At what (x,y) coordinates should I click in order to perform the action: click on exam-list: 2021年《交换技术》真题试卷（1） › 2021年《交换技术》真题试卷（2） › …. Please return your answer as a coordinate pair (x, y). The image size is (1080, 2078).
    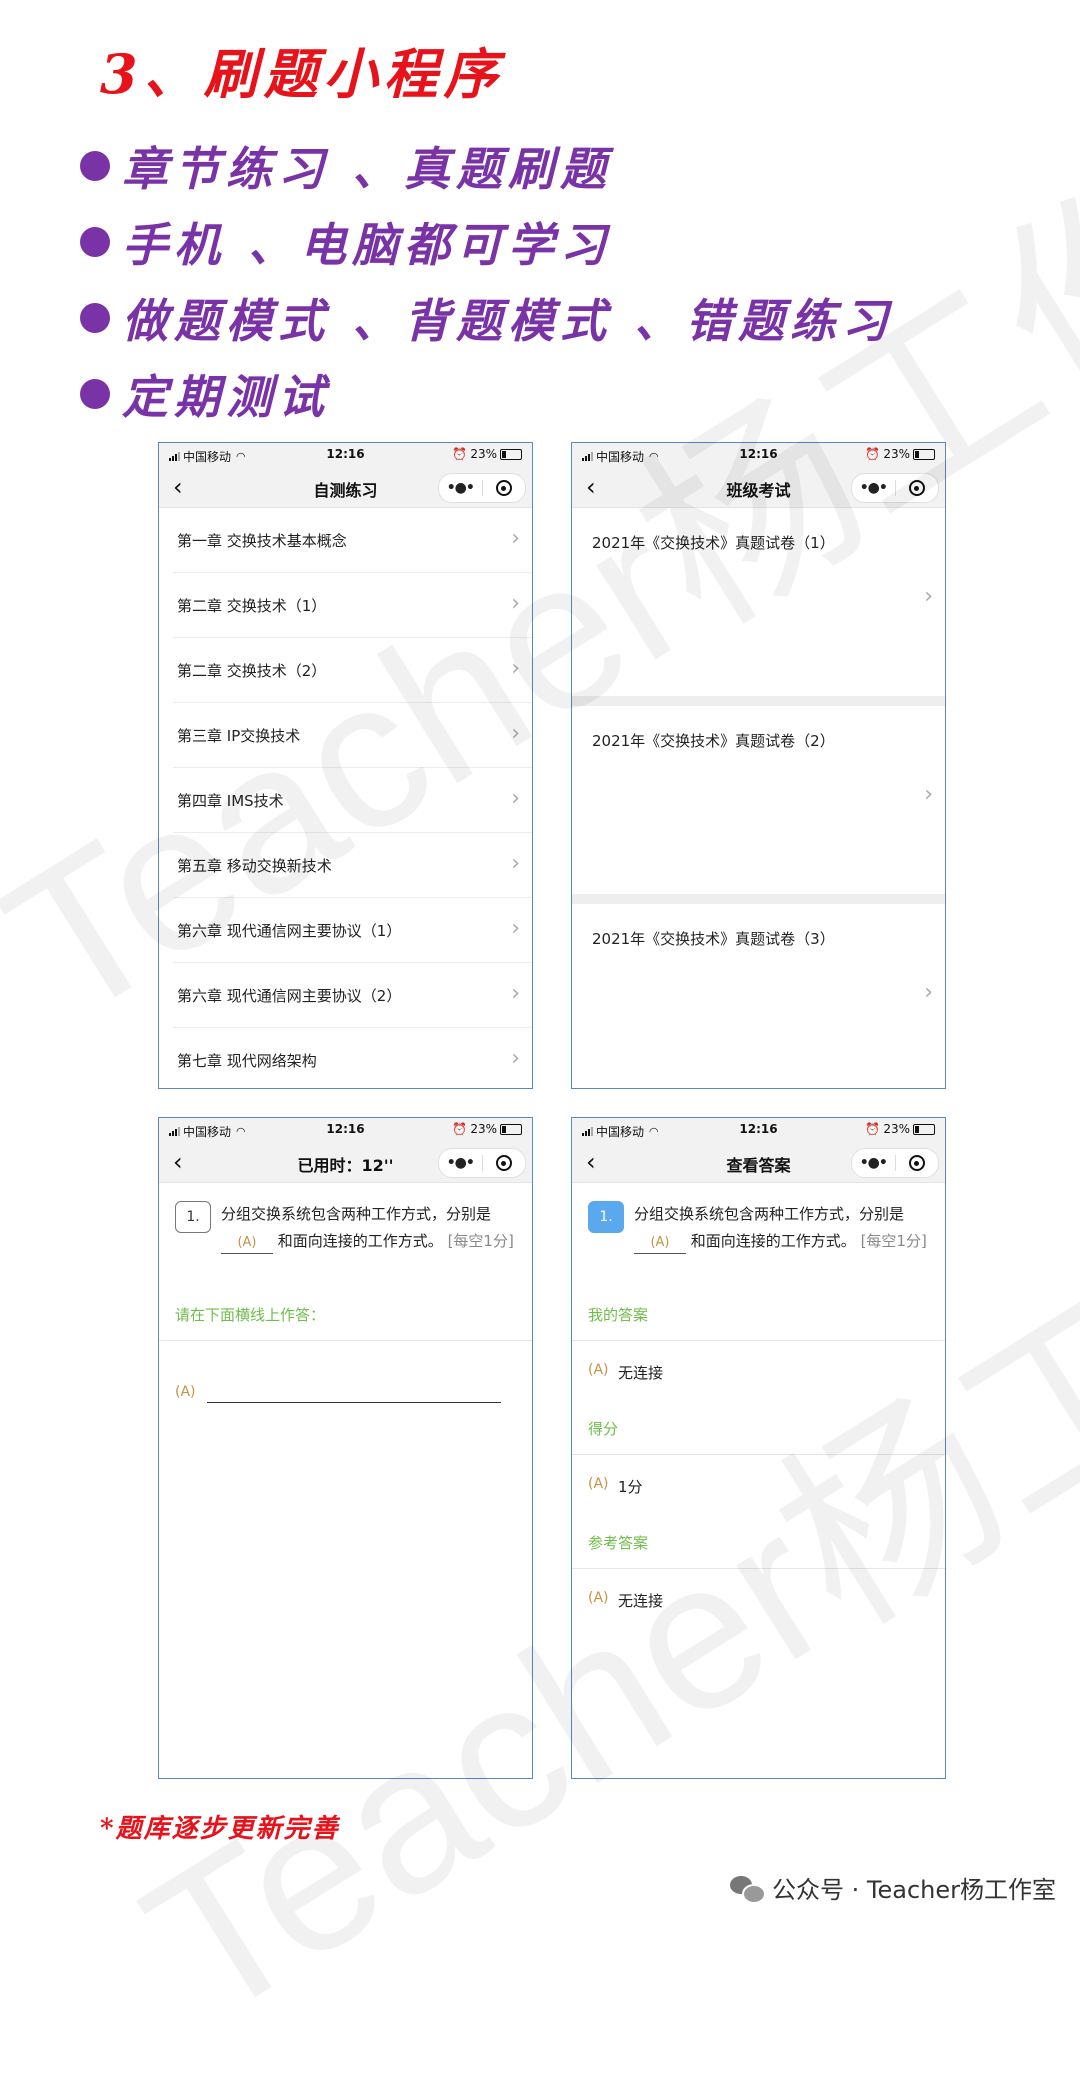
    Looking at the image, I should click on (758, 798).